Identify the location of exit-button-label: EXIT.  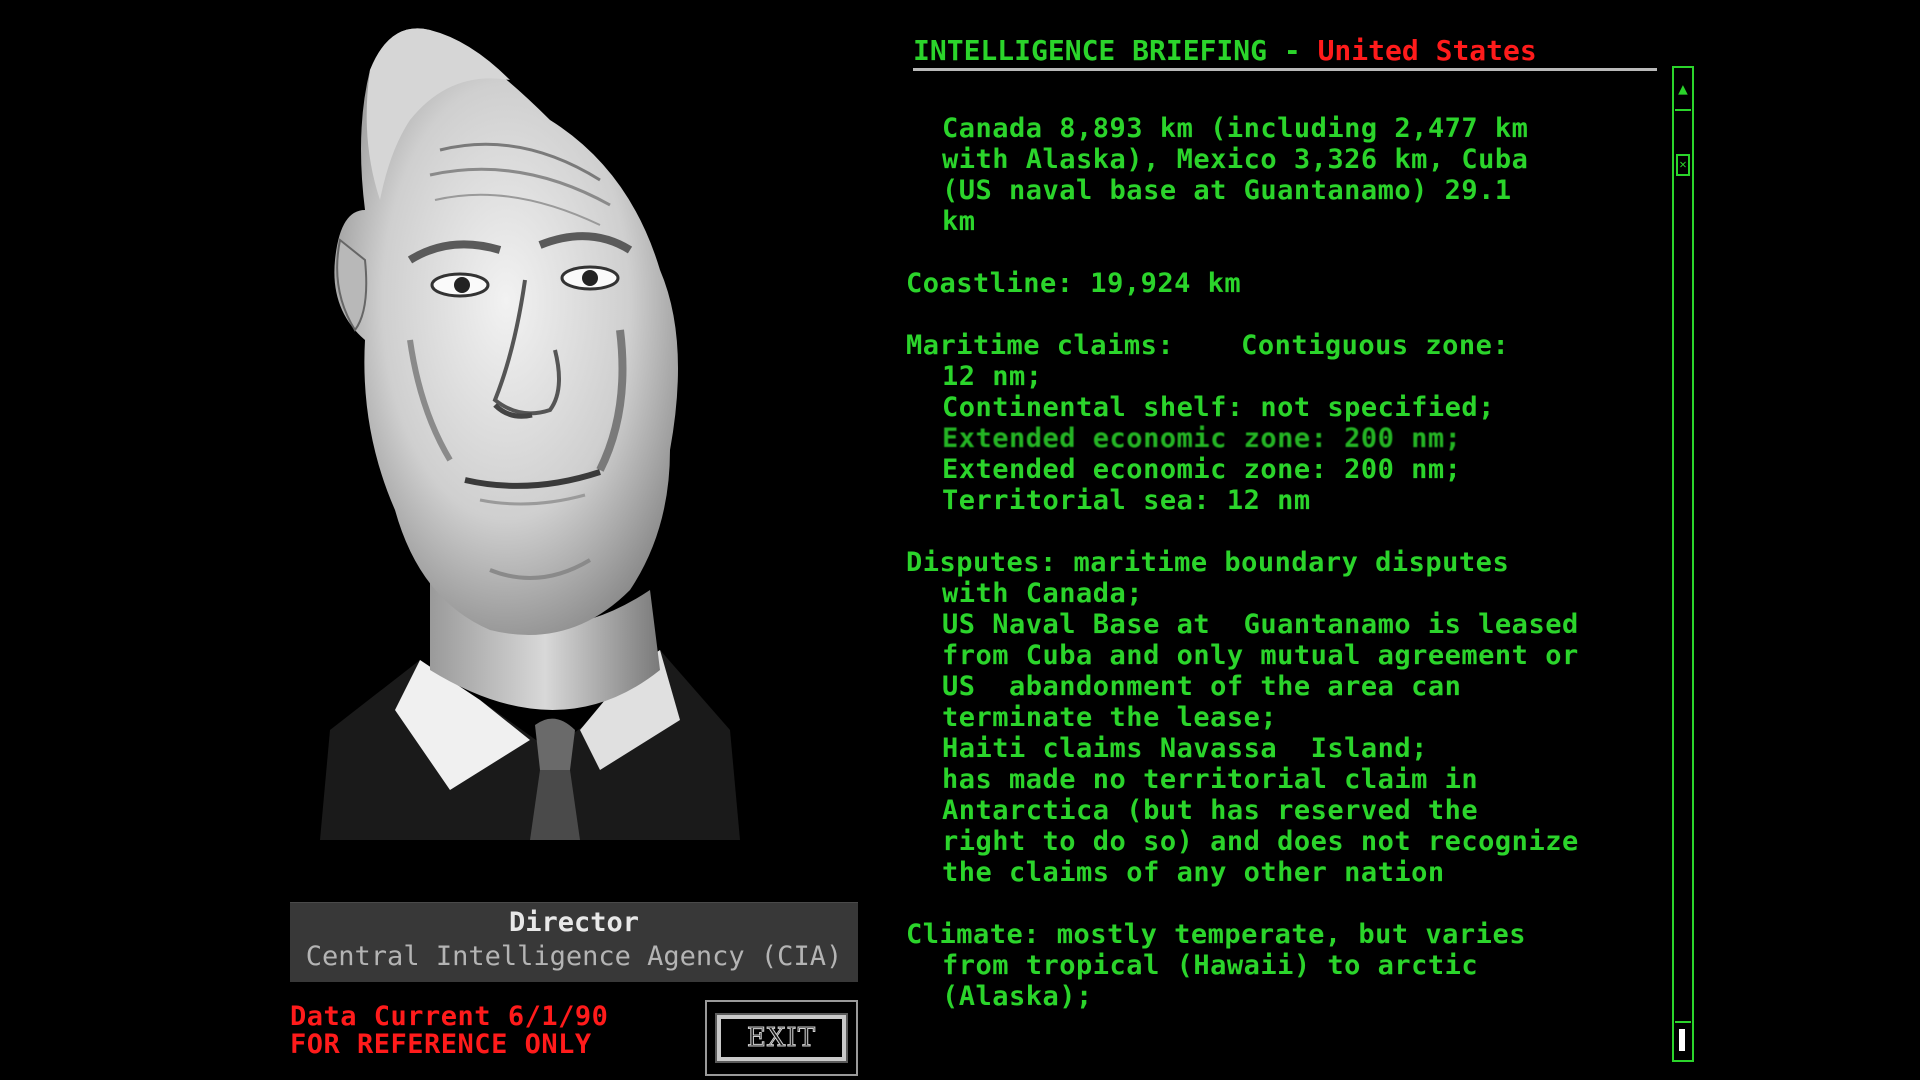
(781, 1038).